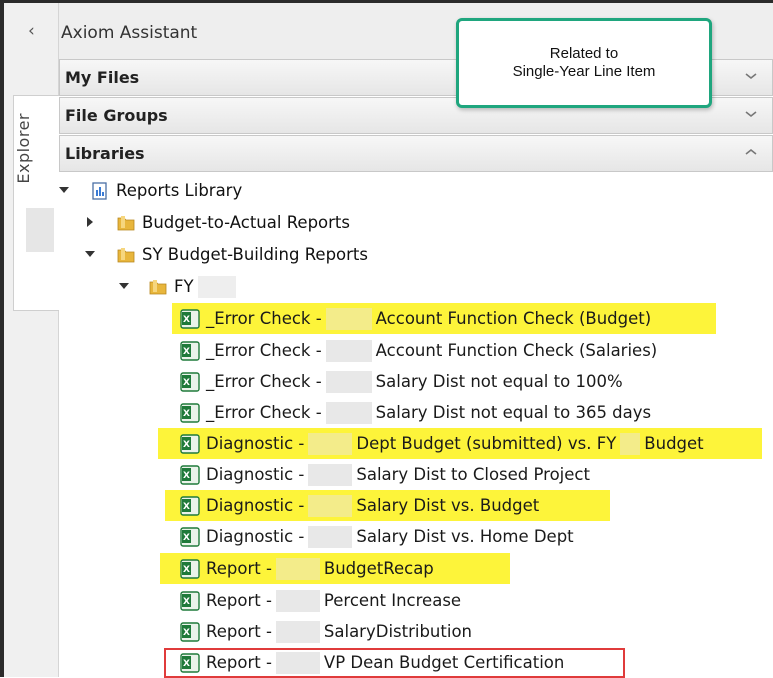 The width and height of the screenshot is (773, 678). I want to click on file-name: SalaryDistribution, so click(397, 631).